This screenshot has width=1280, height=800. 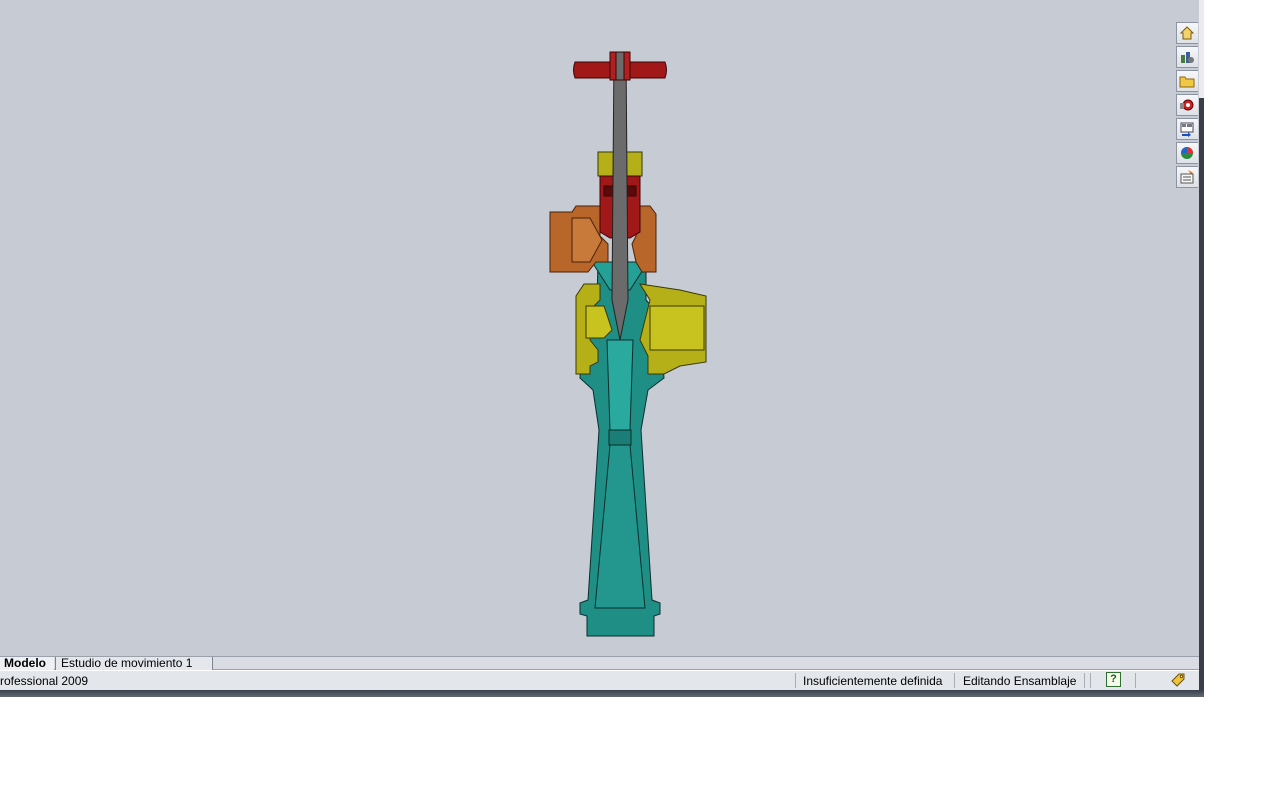 What do you see at coordinates (1201, 348) in the screenshot?
I see `window-border` at bounding box center [1201, 348].